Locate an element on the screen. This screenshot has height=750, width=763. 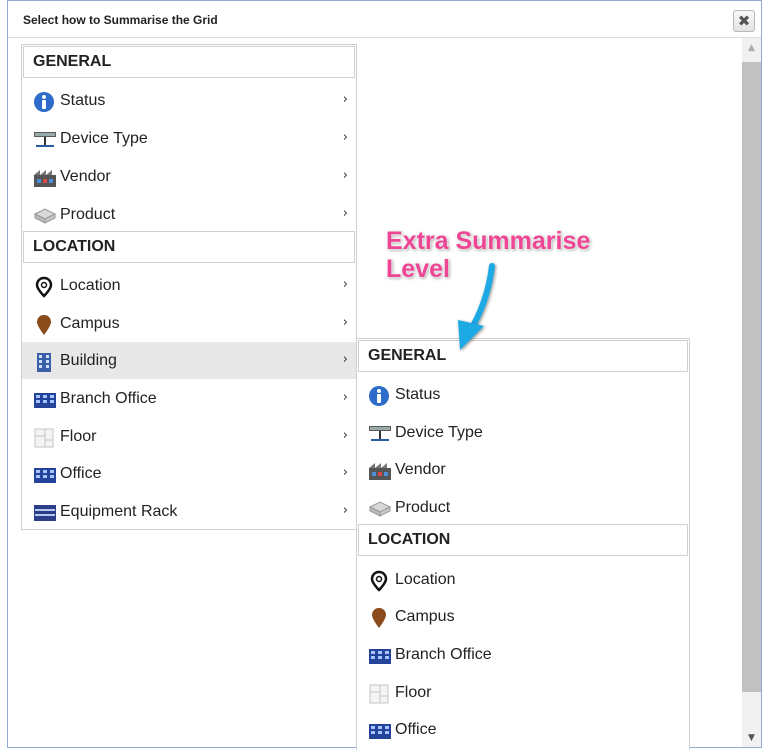
scrollbar-thumb is located at coordinates (751, 377).